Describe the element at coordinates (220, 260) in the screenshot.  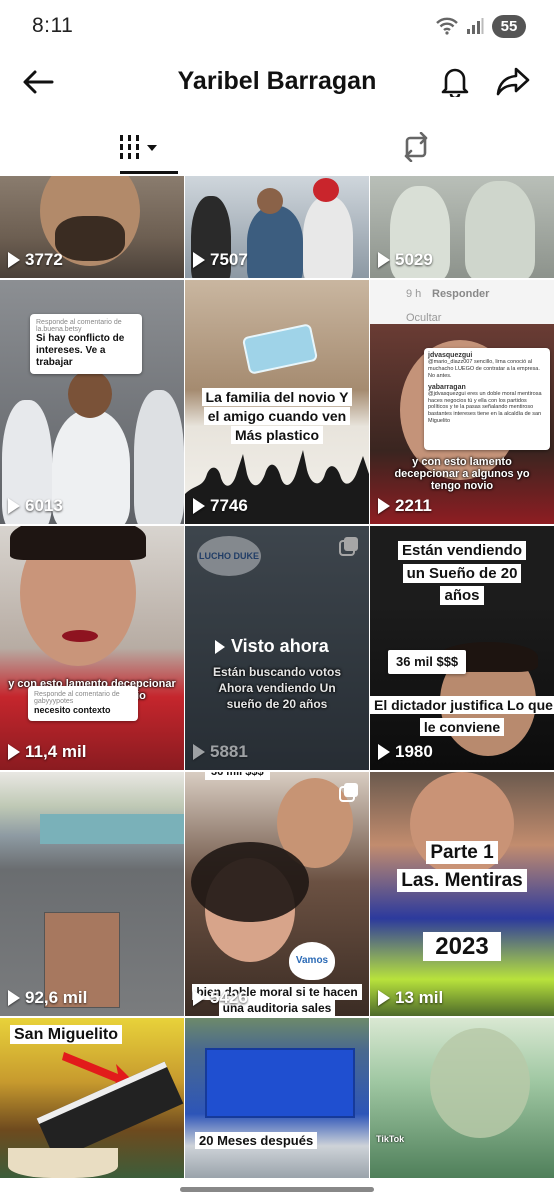
I see `view-count: 7507` at that location.